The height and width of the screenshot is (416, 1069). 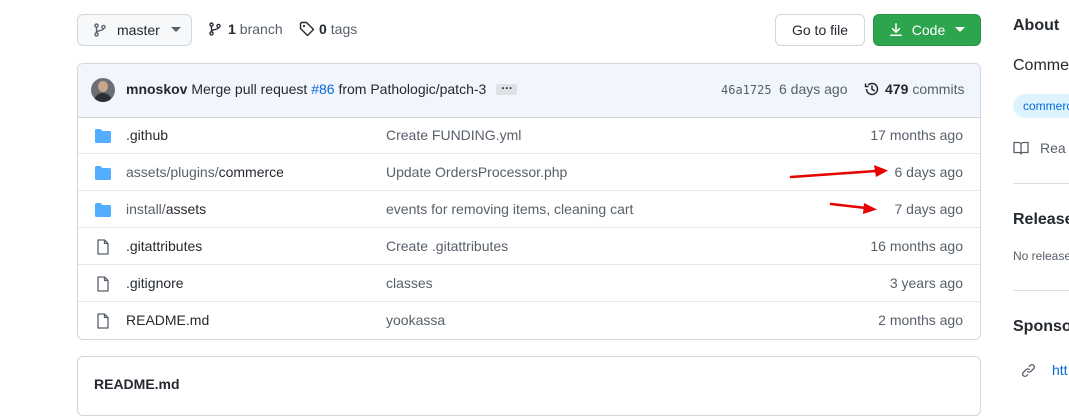 What do you see at coordinates (415, 320) in the screenshot?
I see `file-commit-message: yookassa` at bounding box center [415, 320].